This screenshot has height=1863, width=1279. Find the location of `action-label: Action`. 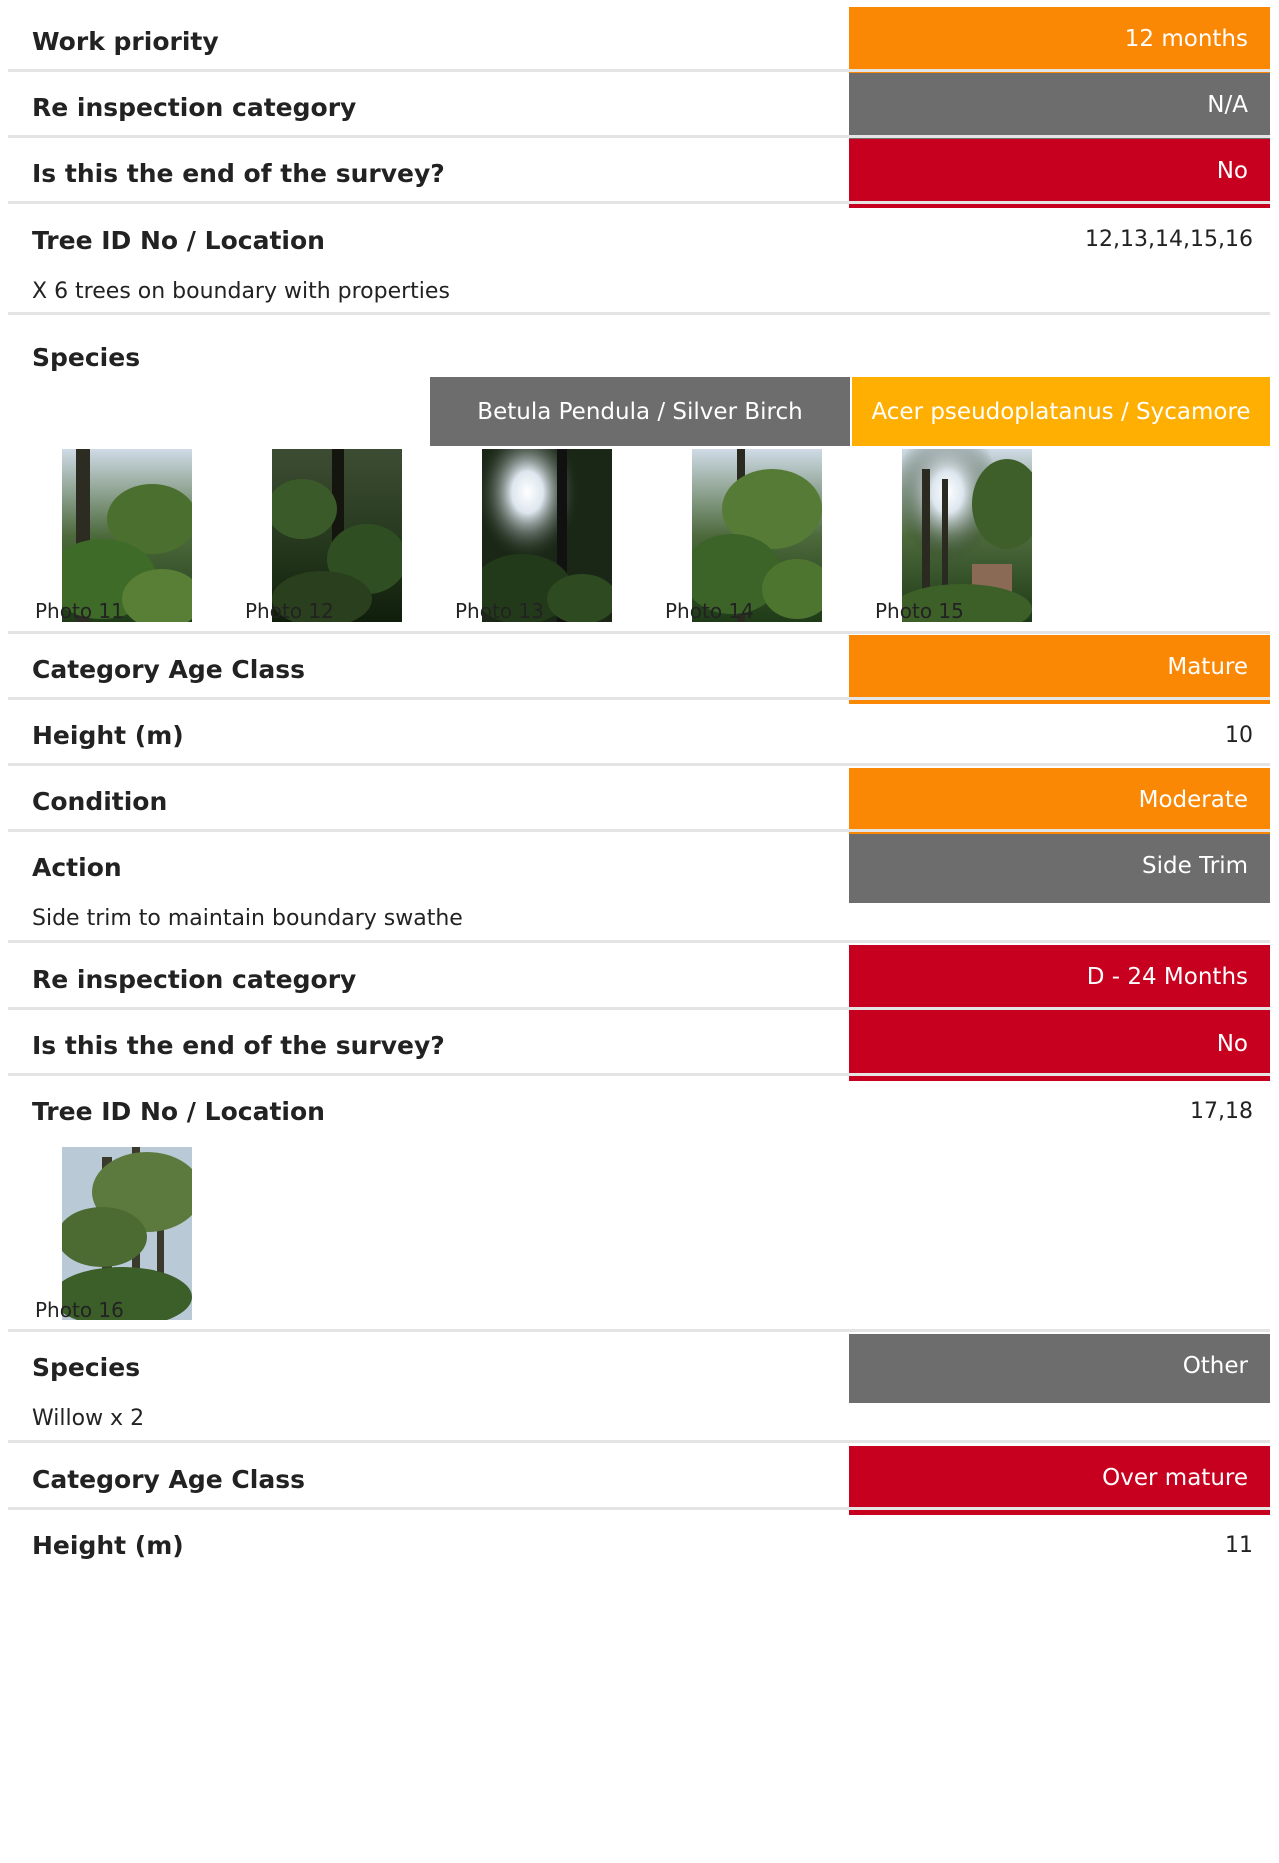

action-label: Action is located at coordinates (77, 867).